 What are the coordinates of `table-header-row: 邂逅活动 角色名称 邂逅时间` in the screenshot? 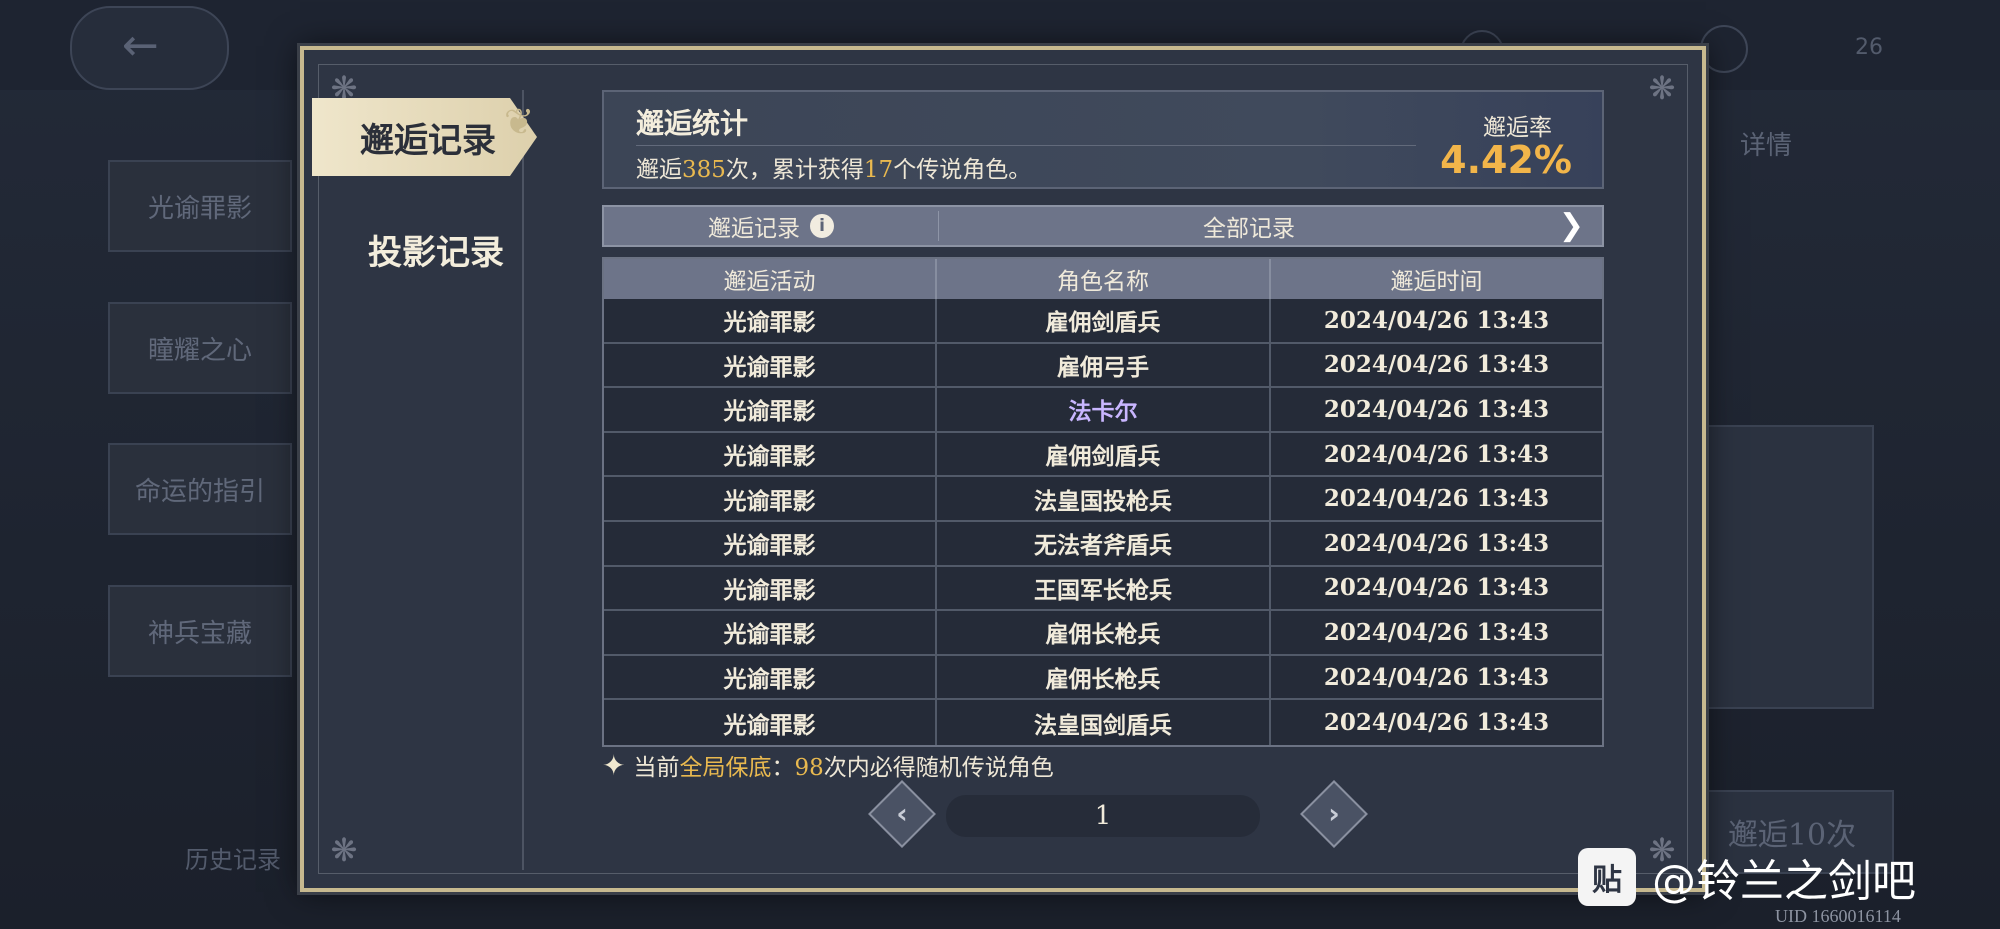 It's located at (1103, 279).